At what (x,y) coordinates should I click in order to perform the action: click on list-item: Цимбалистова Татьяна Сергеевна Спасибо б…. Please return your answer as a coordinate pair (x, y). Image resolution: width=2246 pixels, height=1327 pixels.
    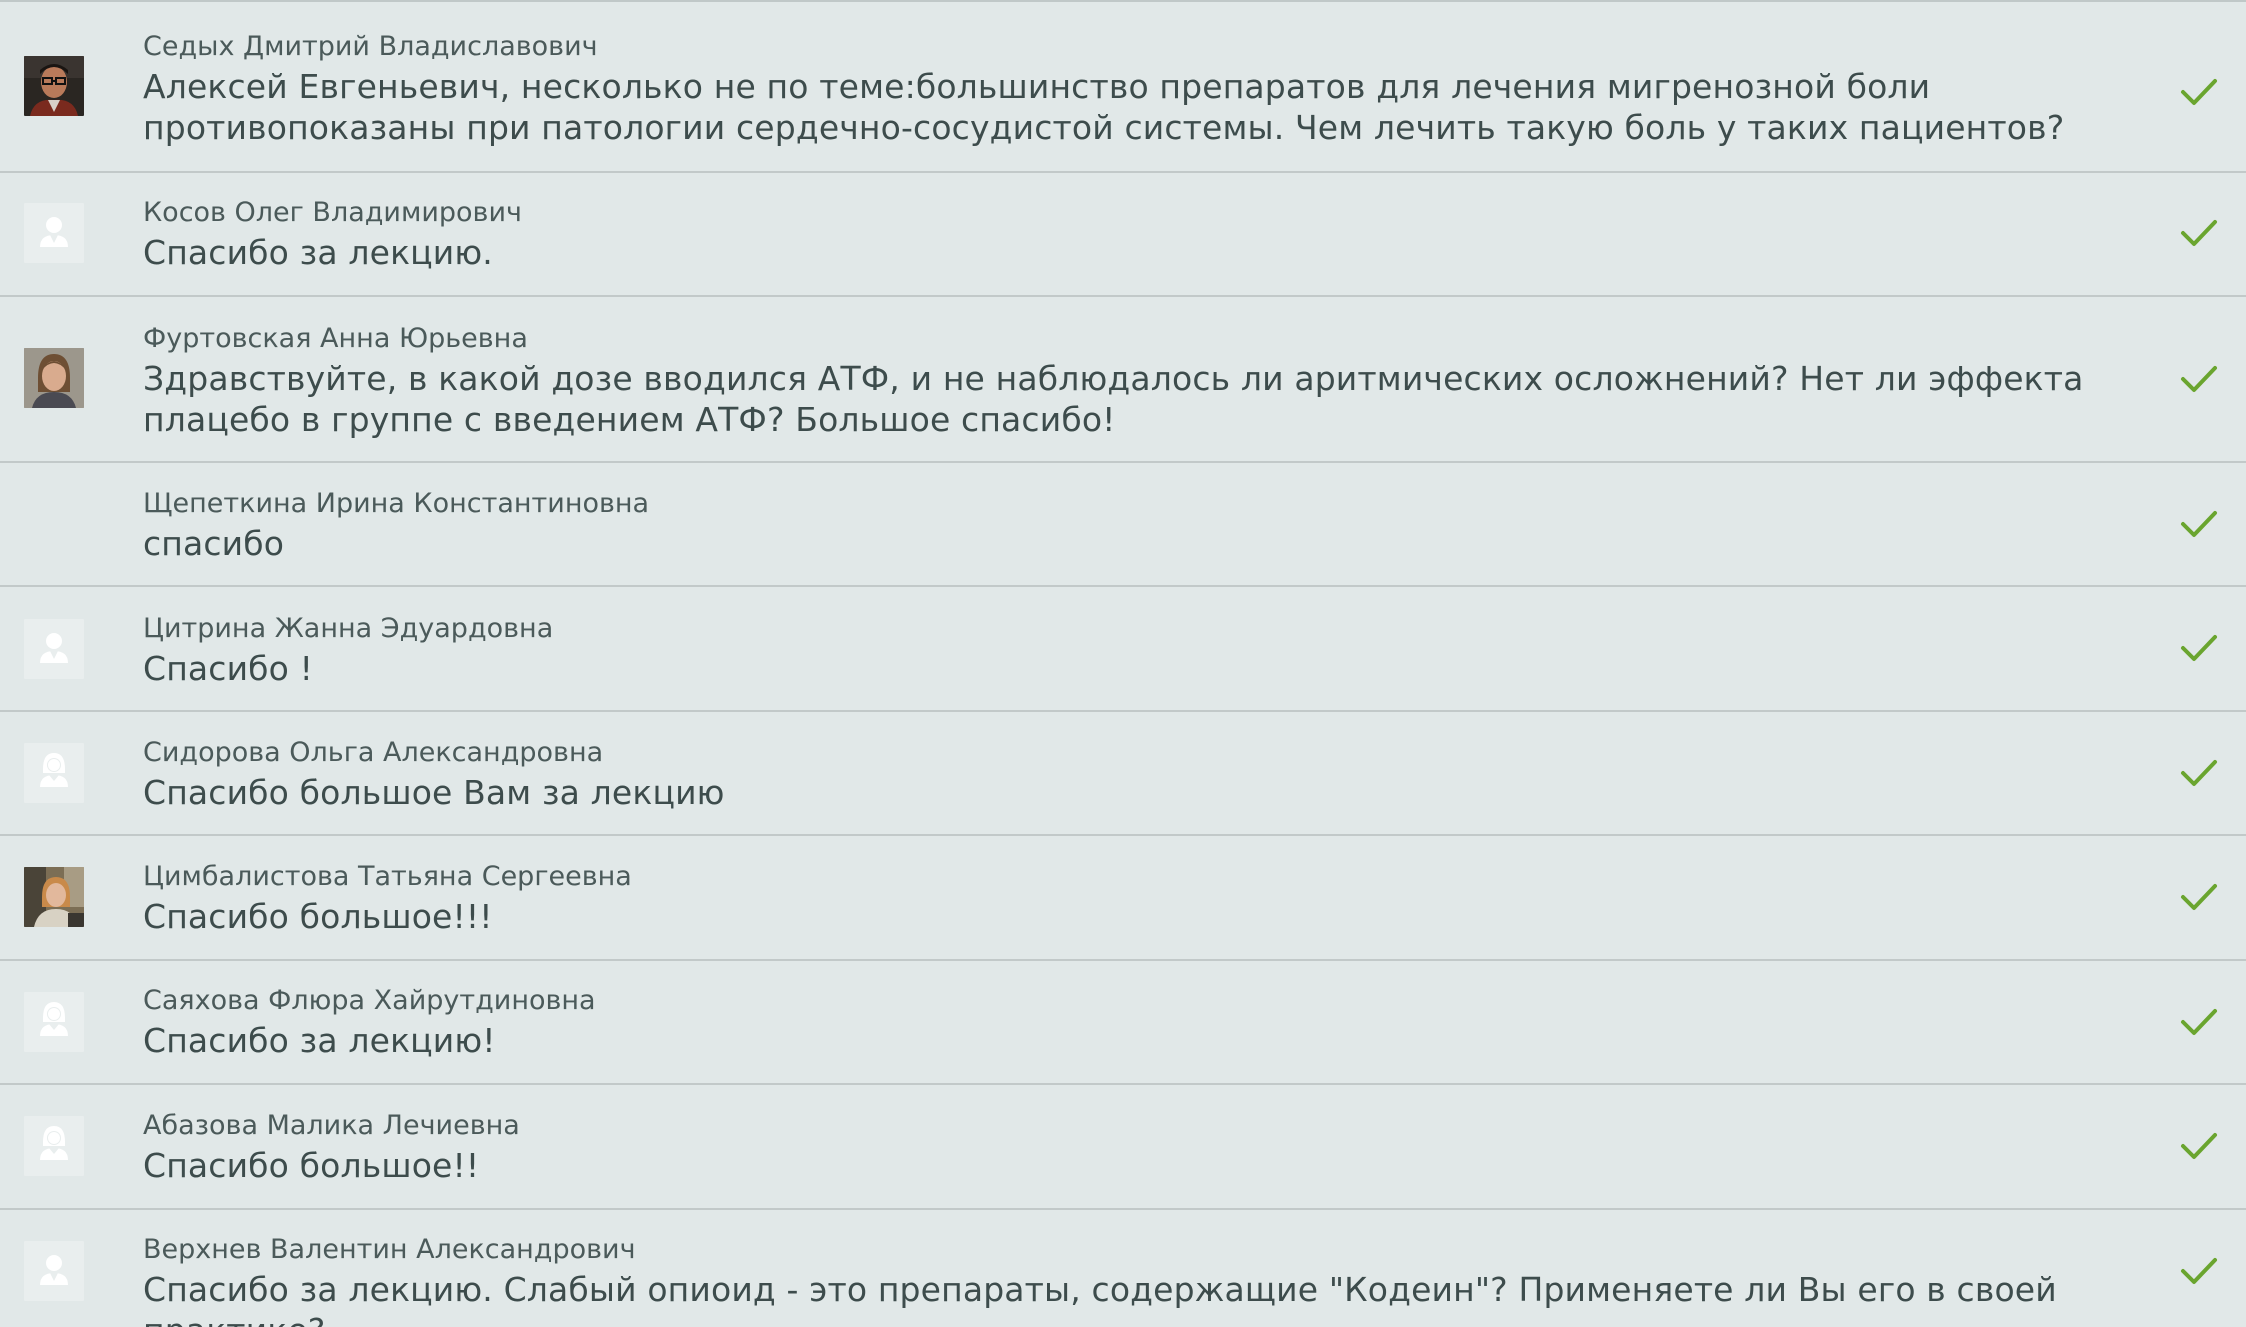
    Looking at the image, I should click on (1123, 898).